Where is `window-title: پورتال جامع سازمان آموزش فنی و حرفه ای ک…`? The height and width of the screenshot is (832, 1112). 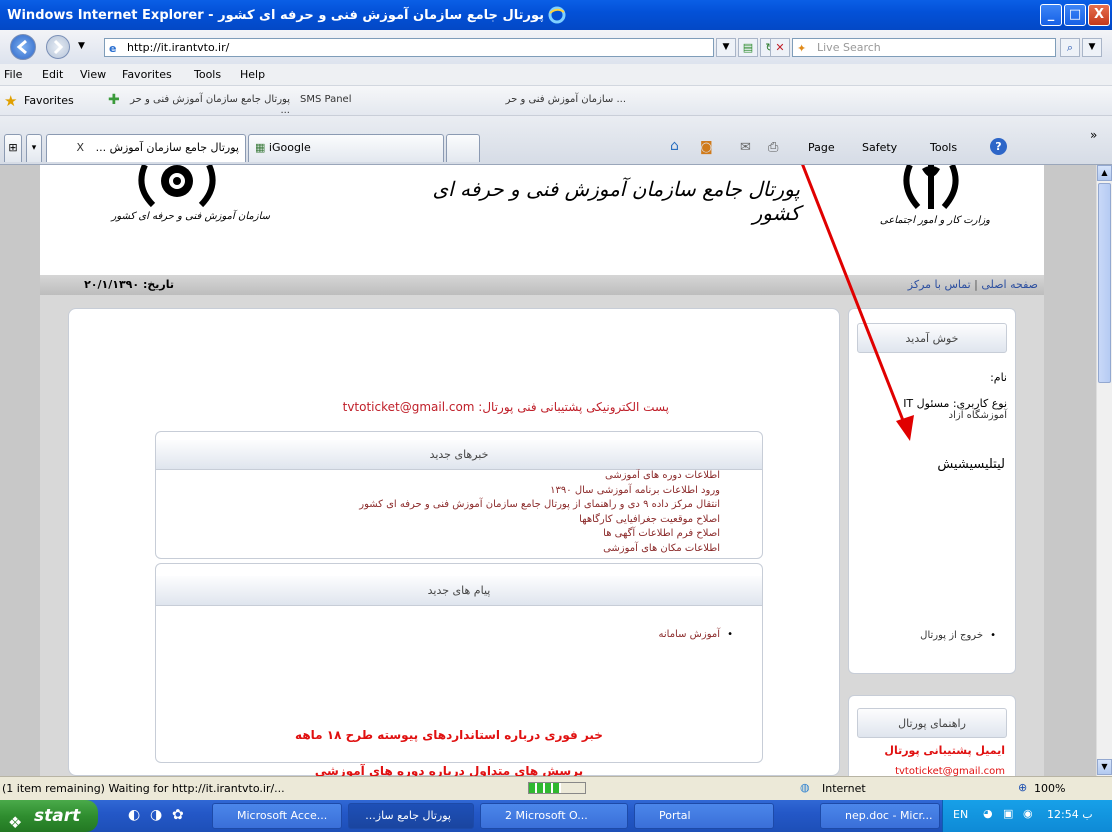 window-title: پورتال جامع سازمان آموزش فنی و حرفه ای ک… is located at coordinates (275, 15).